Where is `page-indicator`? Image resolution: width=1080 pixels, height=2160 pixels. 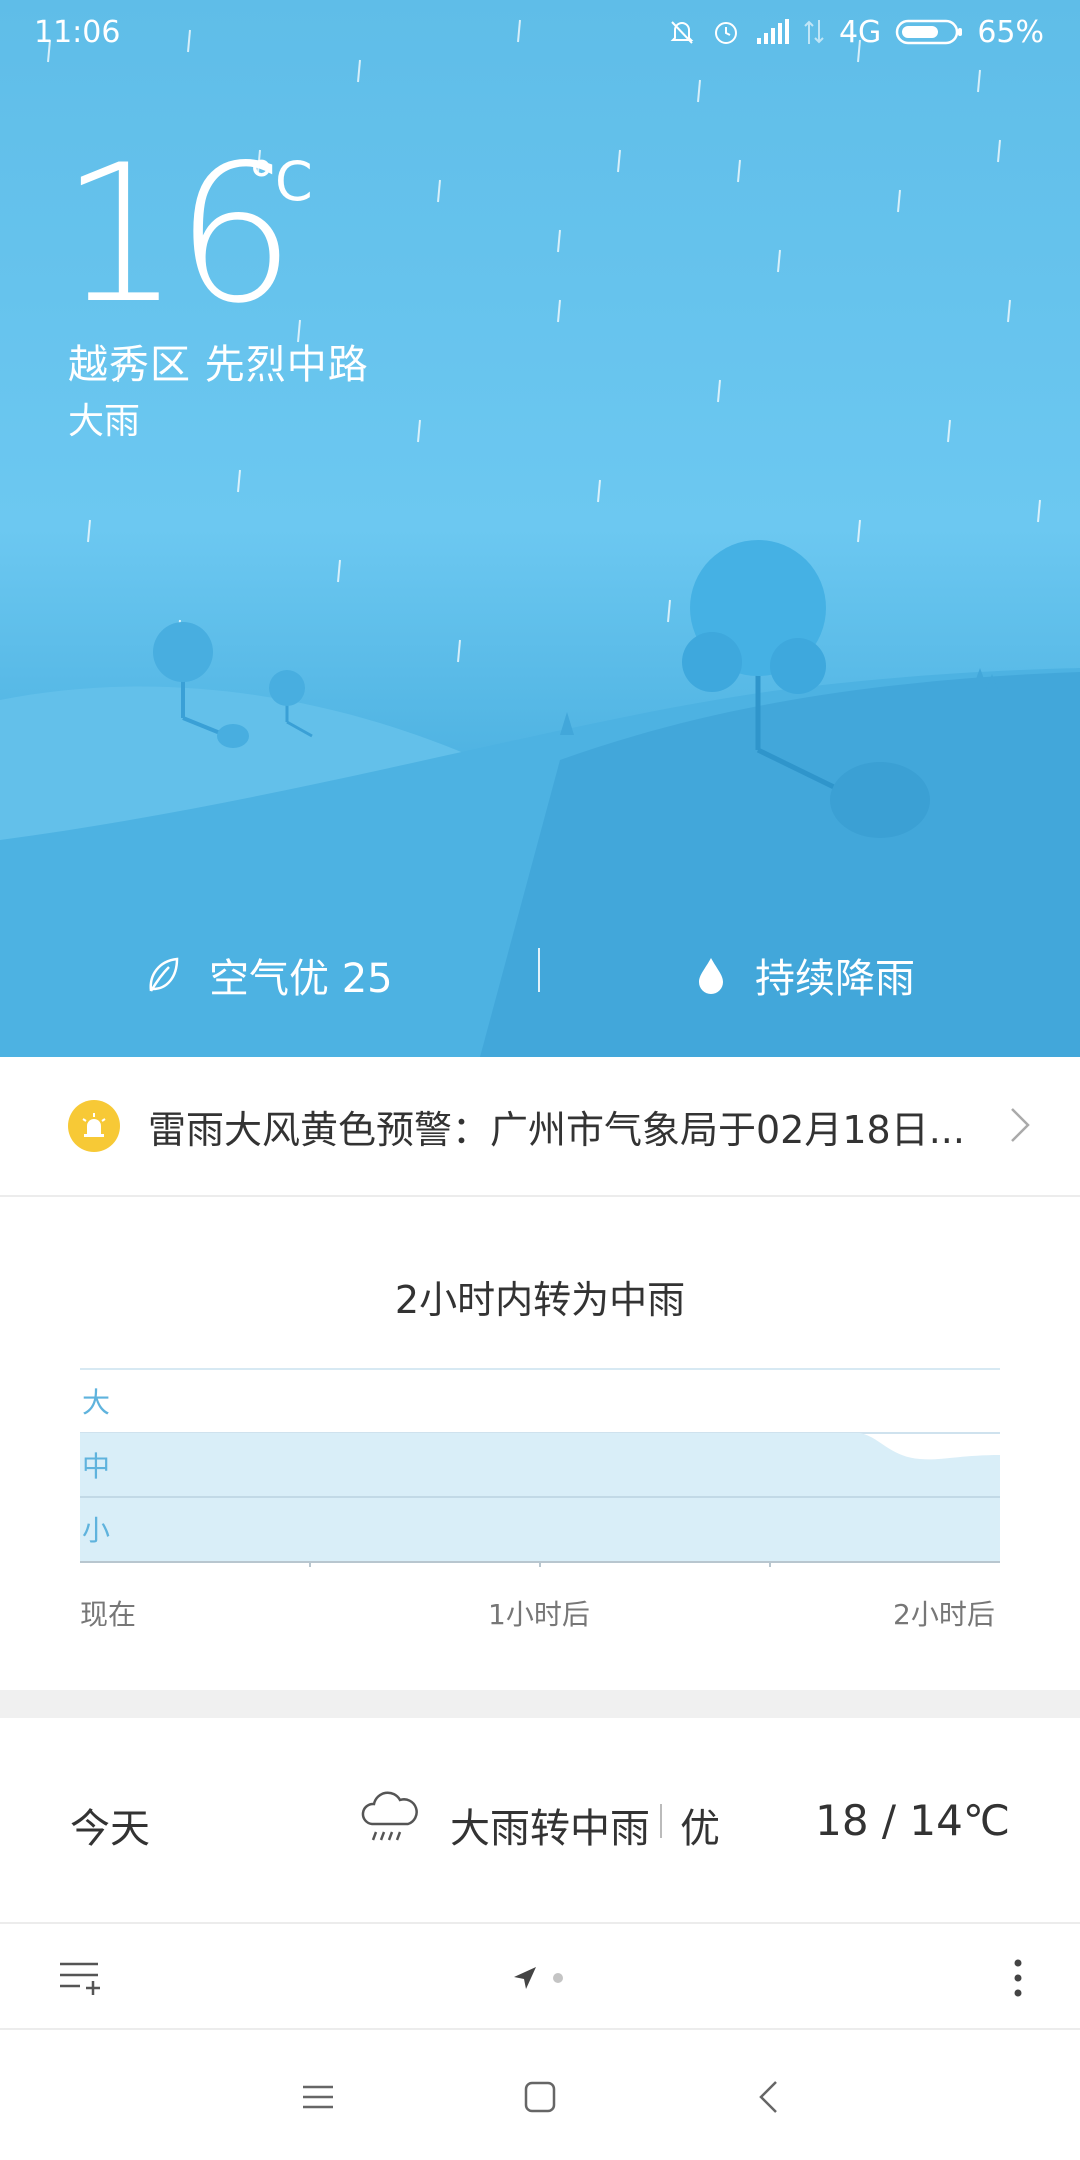 page-indicator is located at coordinates (540, 1978).